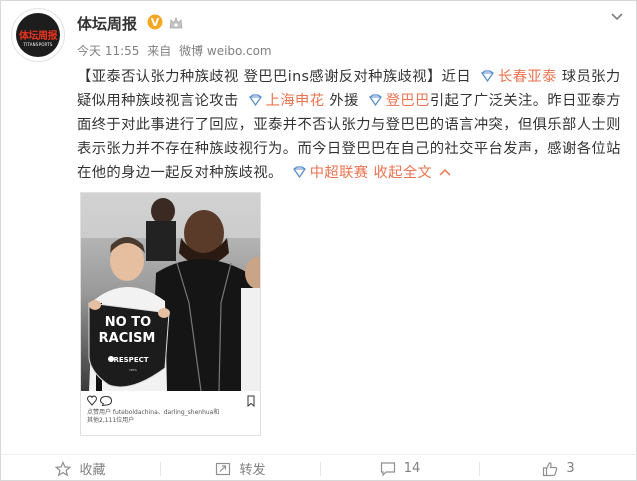 This screenshot has width=637, height=481. Describe the element at coordinates (63, 468) in the screenshot. I see `star-icon` at that location.